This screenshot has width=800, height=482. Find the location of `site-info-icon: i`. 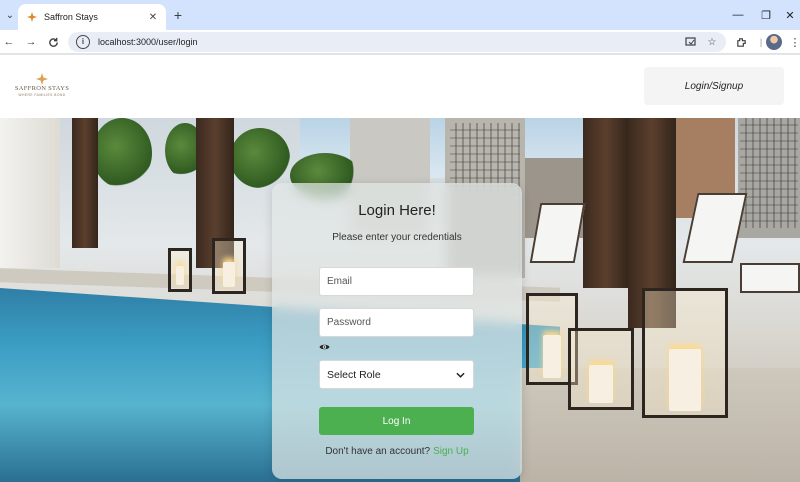

site-info-icon: i is located at coordinates (83, 42).